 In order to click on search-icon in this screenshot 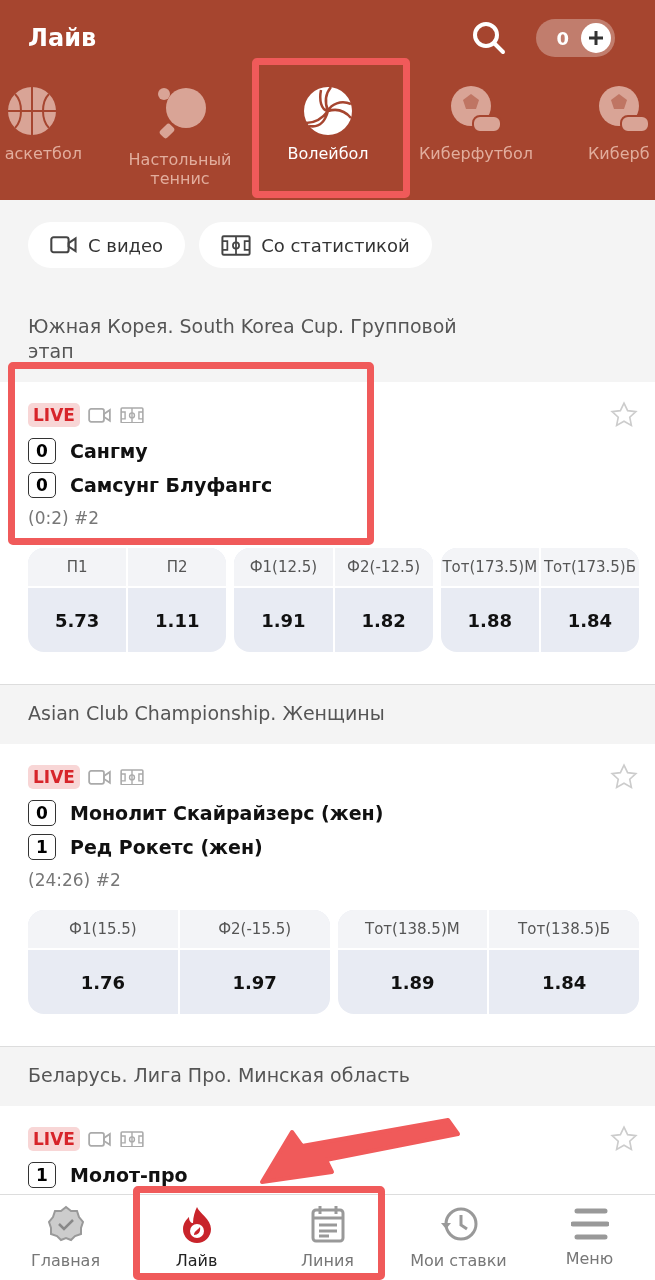, I will do `click(489, 38)`.